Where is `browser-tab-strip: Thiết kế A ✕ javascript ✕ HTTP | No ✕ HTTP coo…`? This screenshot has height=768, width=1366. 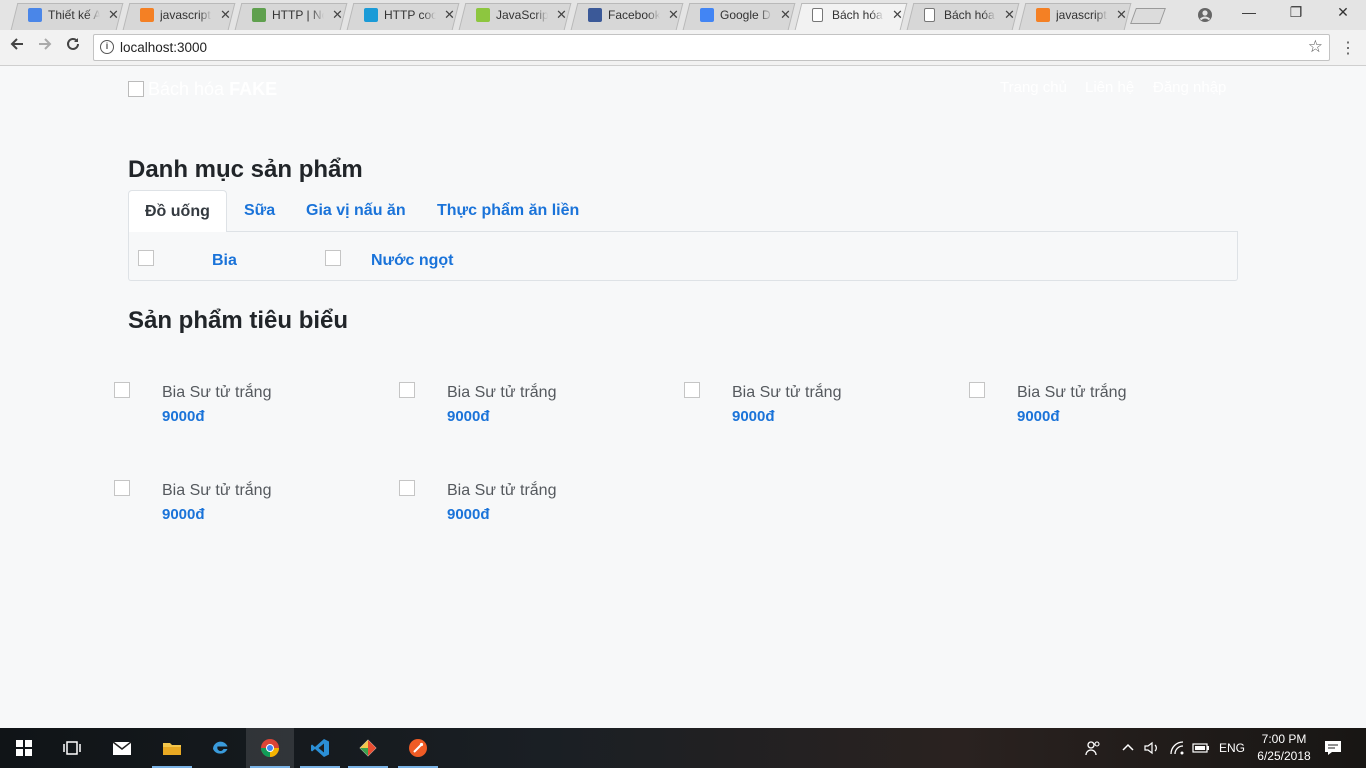 browser-tab-strip: Thiết kế A ✕ javascript ✕ HTTP | No ✕ HTTP coo… is located at coordinates (683, 15).